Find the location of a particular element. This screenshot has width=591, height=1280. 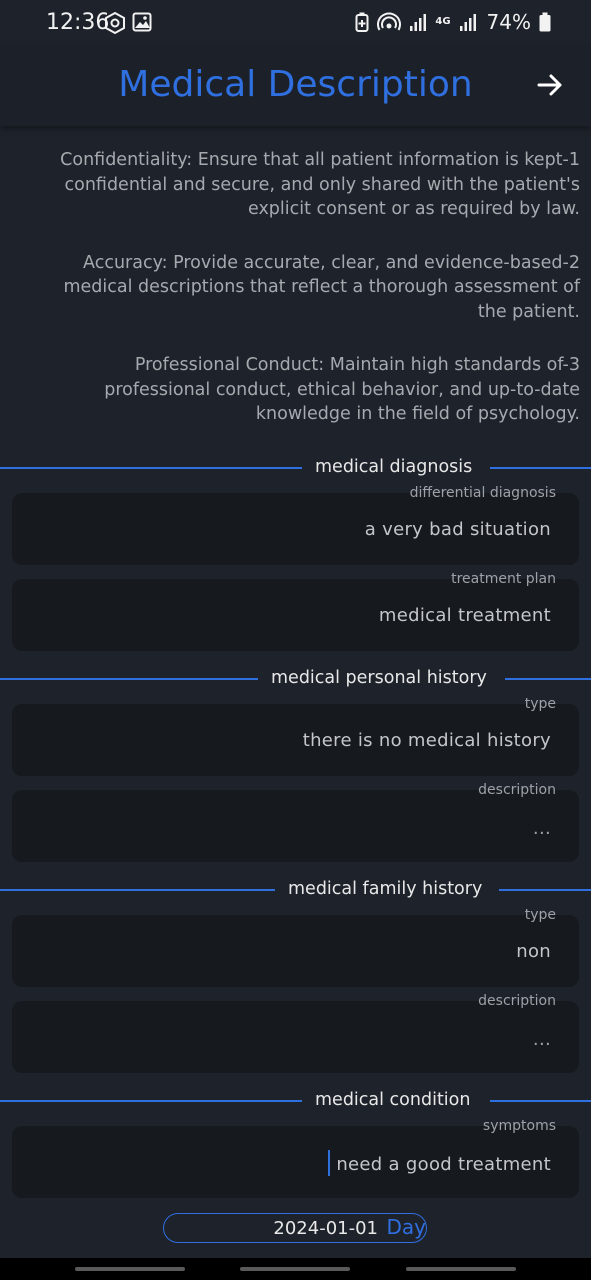

date-unit: Day is located at coordinates (406, 1227).